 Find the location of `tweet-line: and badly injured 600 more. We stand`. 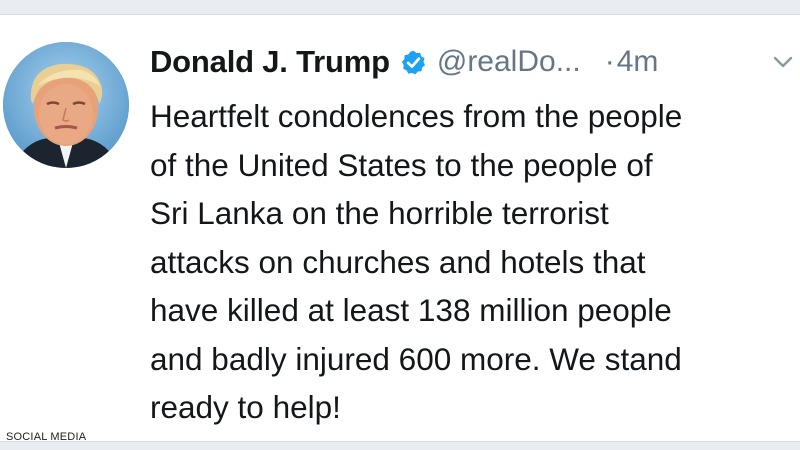

tweet-line: and badly injured 600 more. We stand is located at coordinates (416, 358).